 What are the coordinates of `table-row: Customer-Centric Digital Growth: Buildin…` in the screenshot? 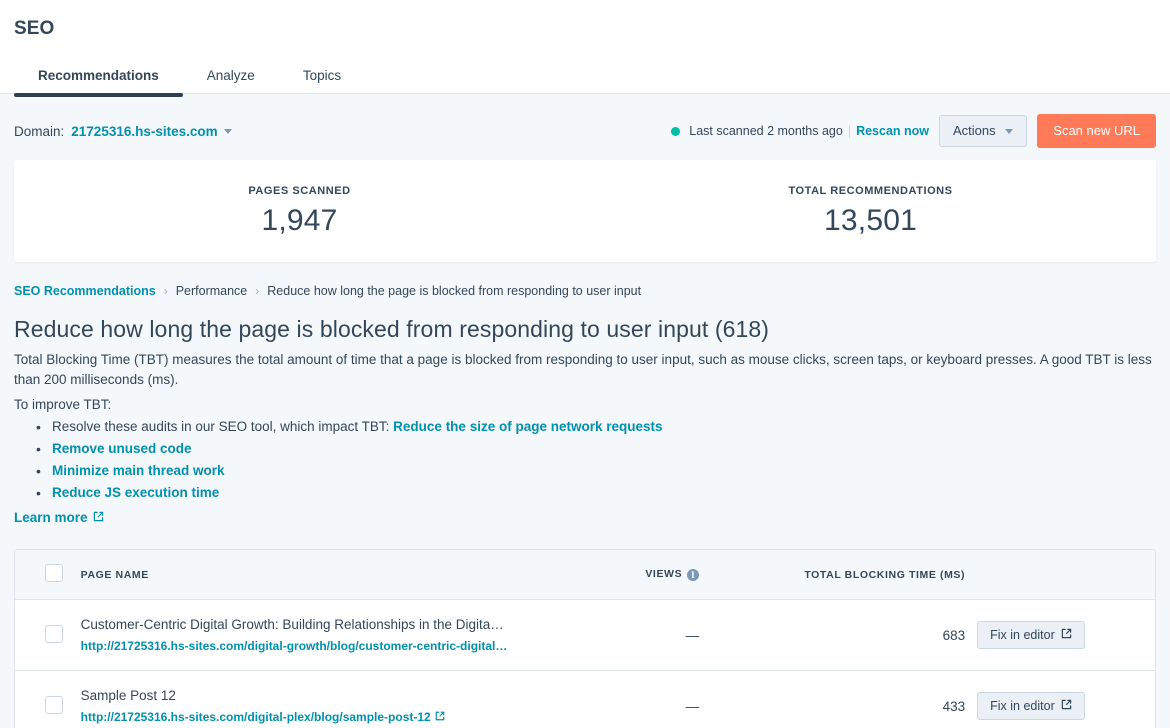 It's located at (585, 635).